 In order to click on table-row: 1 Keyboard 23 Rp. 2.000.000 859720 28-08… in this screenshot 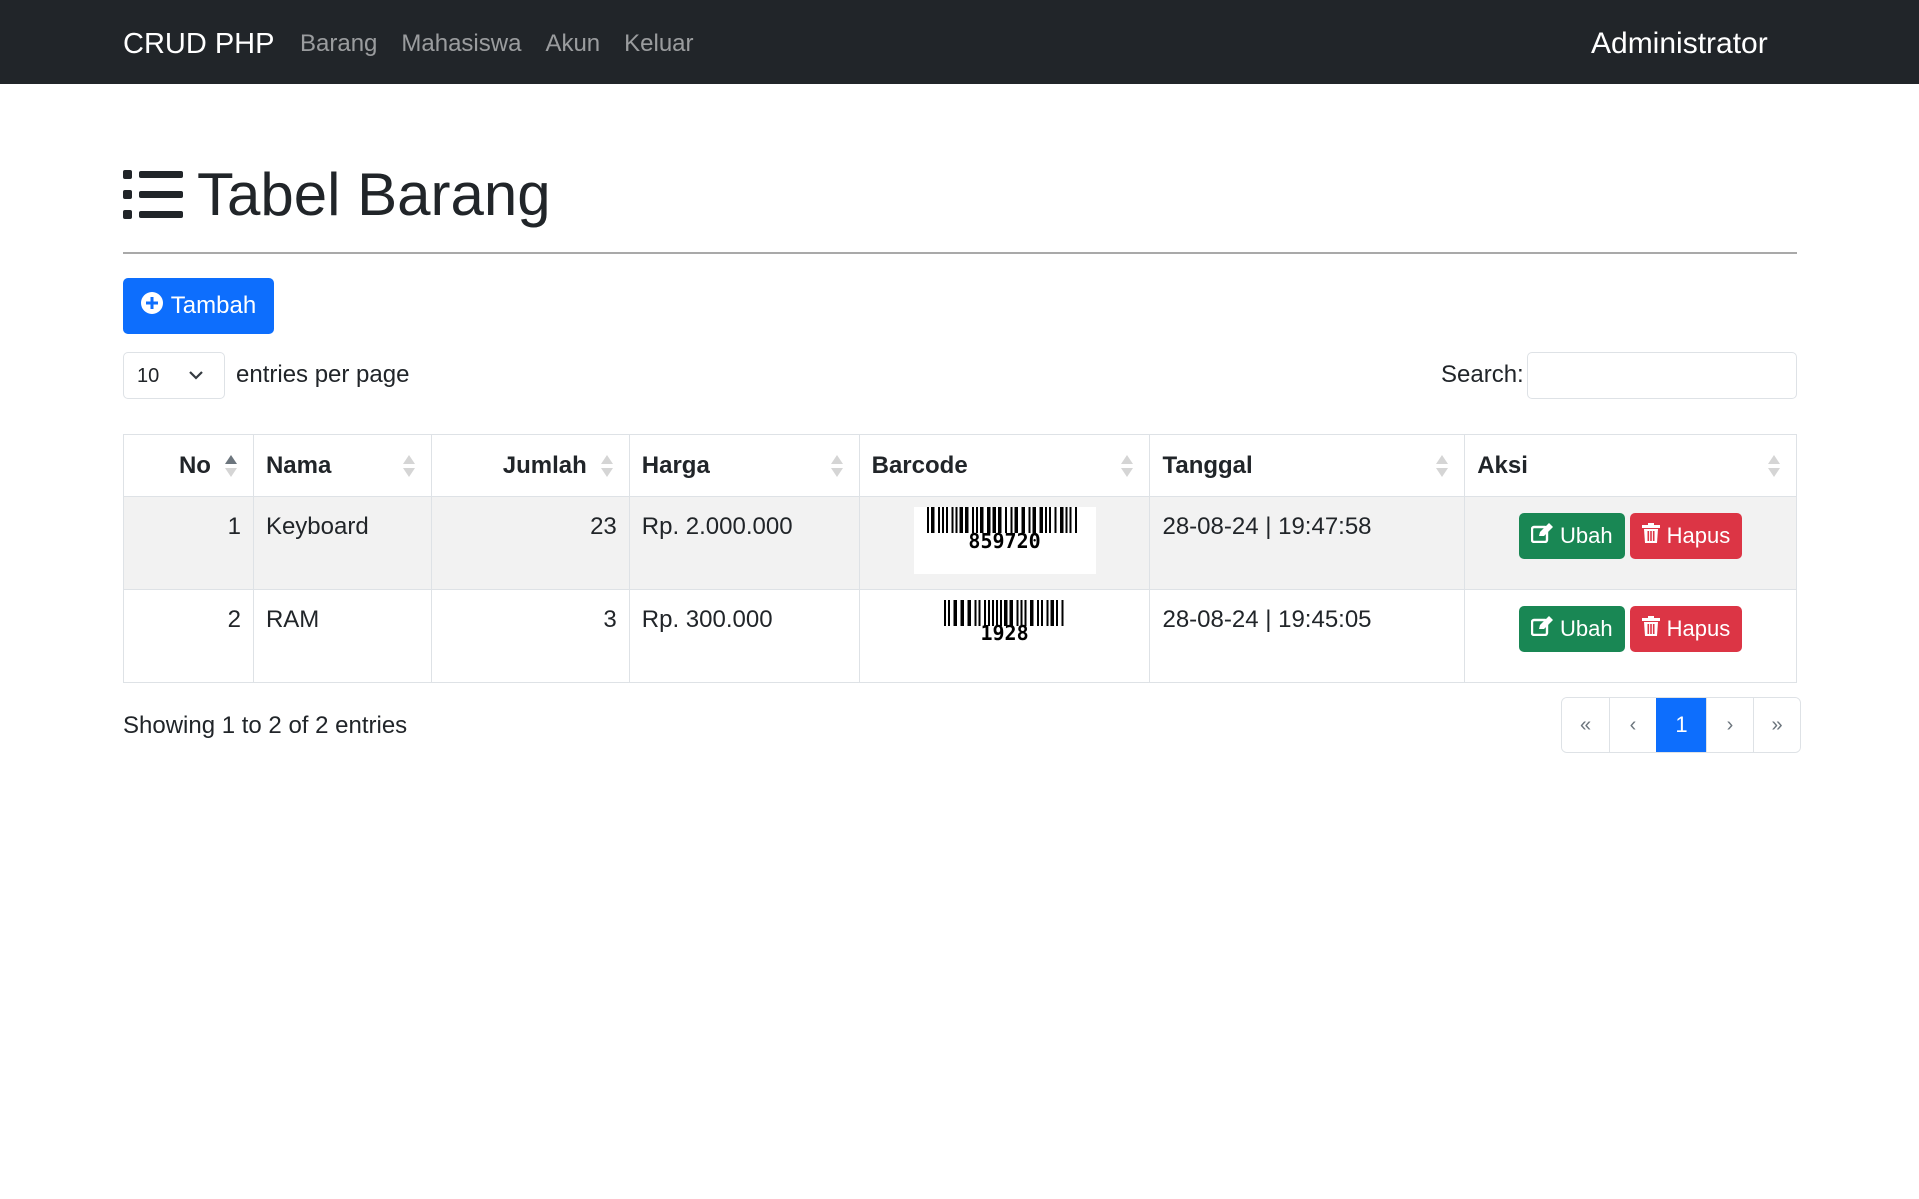, I will do `click(960, 543)`.